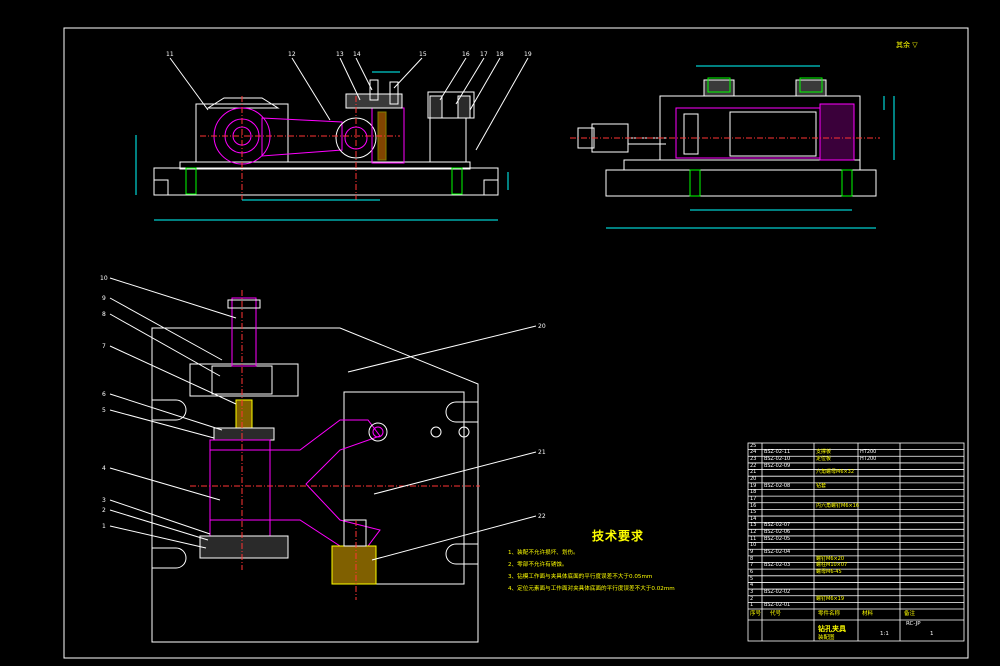  I want to click on balloon-2: 2, so click(104, 510).